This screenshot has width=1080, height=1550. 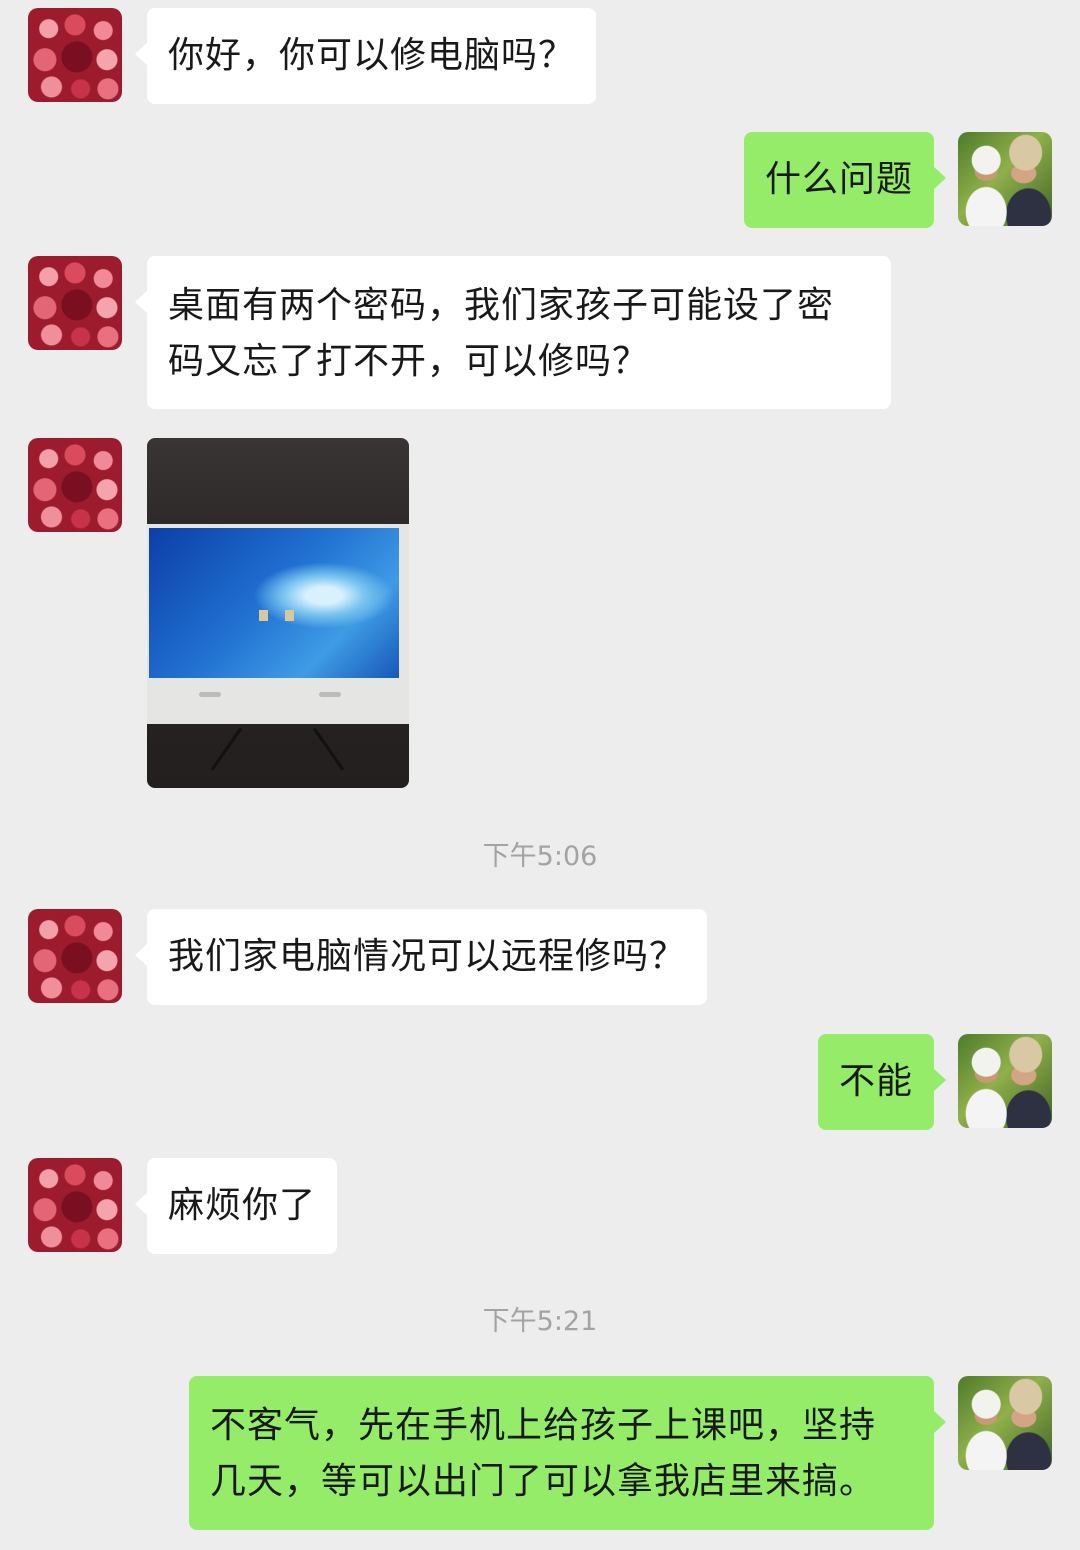 I want to click on message-bubble-outgoing: 什么问题, so click(x=845, y=180).